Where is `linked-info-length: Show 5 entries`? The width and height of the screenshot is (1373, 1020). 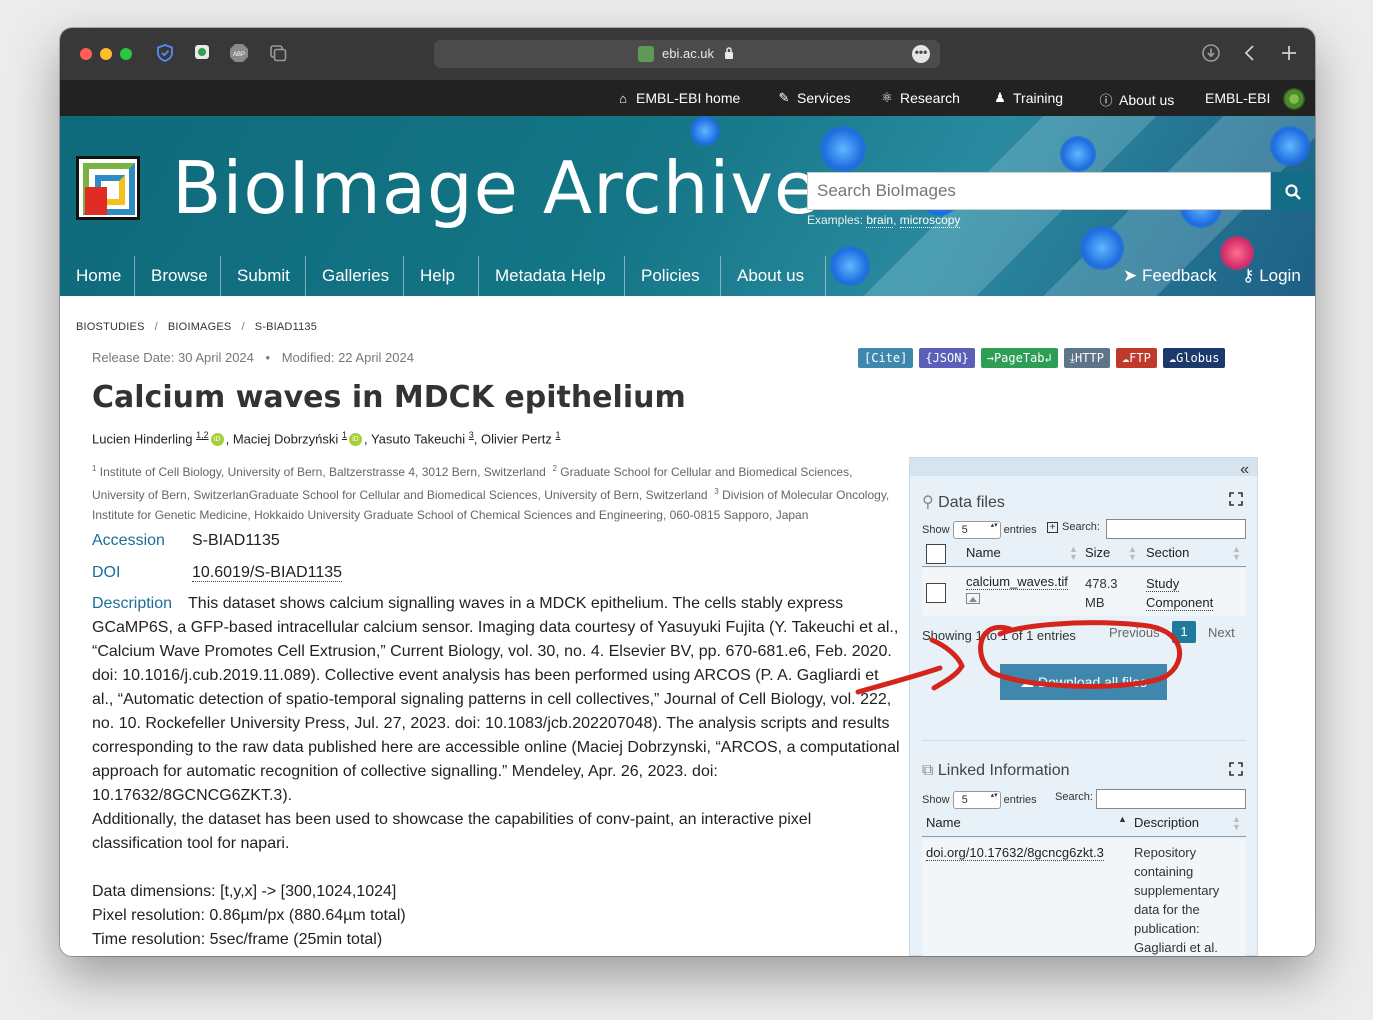
linked-info-length: Show 5 entries is located at coordinates (979, 800).